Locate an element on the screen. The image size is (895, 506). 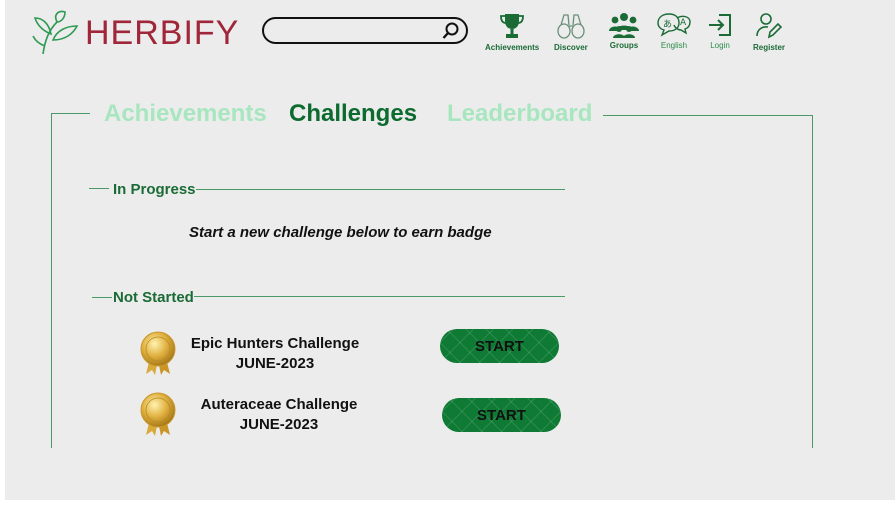
panel-border-top-right is located at coordinates (708, 115).